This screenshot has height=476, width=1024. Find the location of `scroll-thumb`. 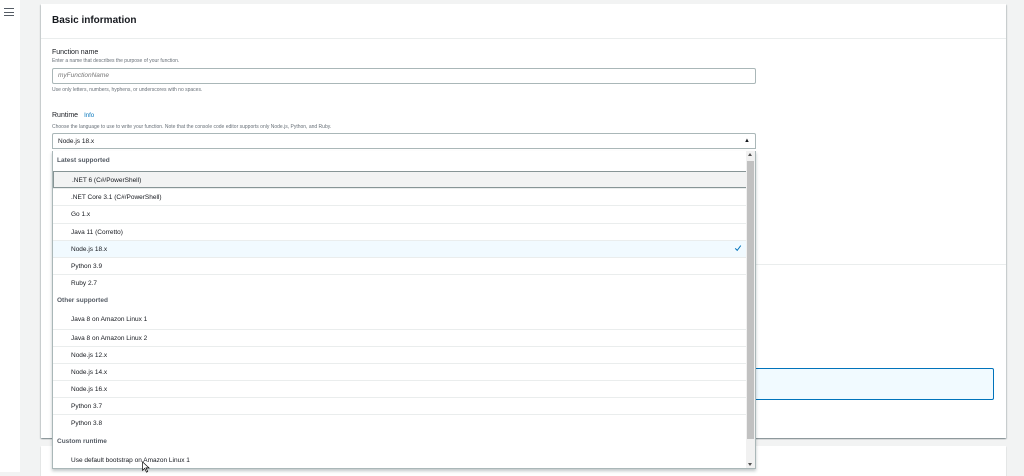

scroll-thumb is located at coordinates (750, 300).